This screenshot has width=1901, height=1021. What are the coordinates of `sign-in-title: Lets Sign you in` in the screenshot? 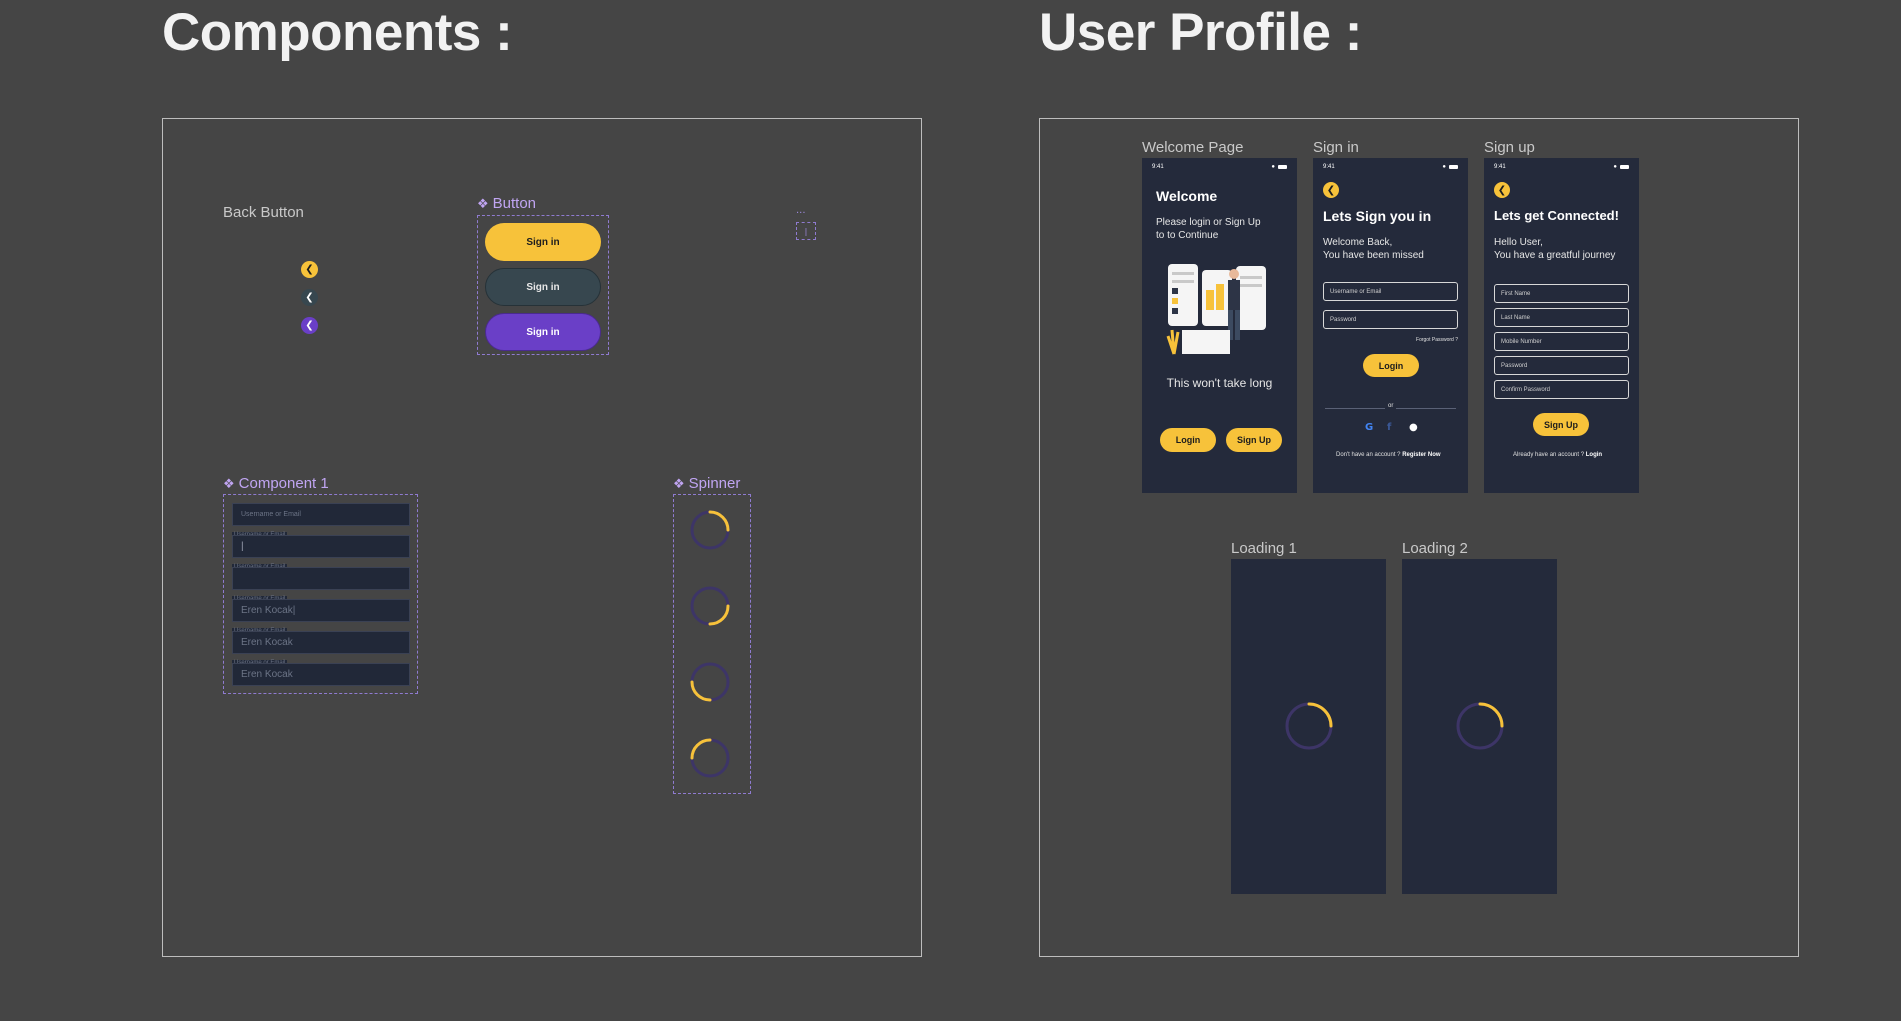 It's located at (1377, 216).